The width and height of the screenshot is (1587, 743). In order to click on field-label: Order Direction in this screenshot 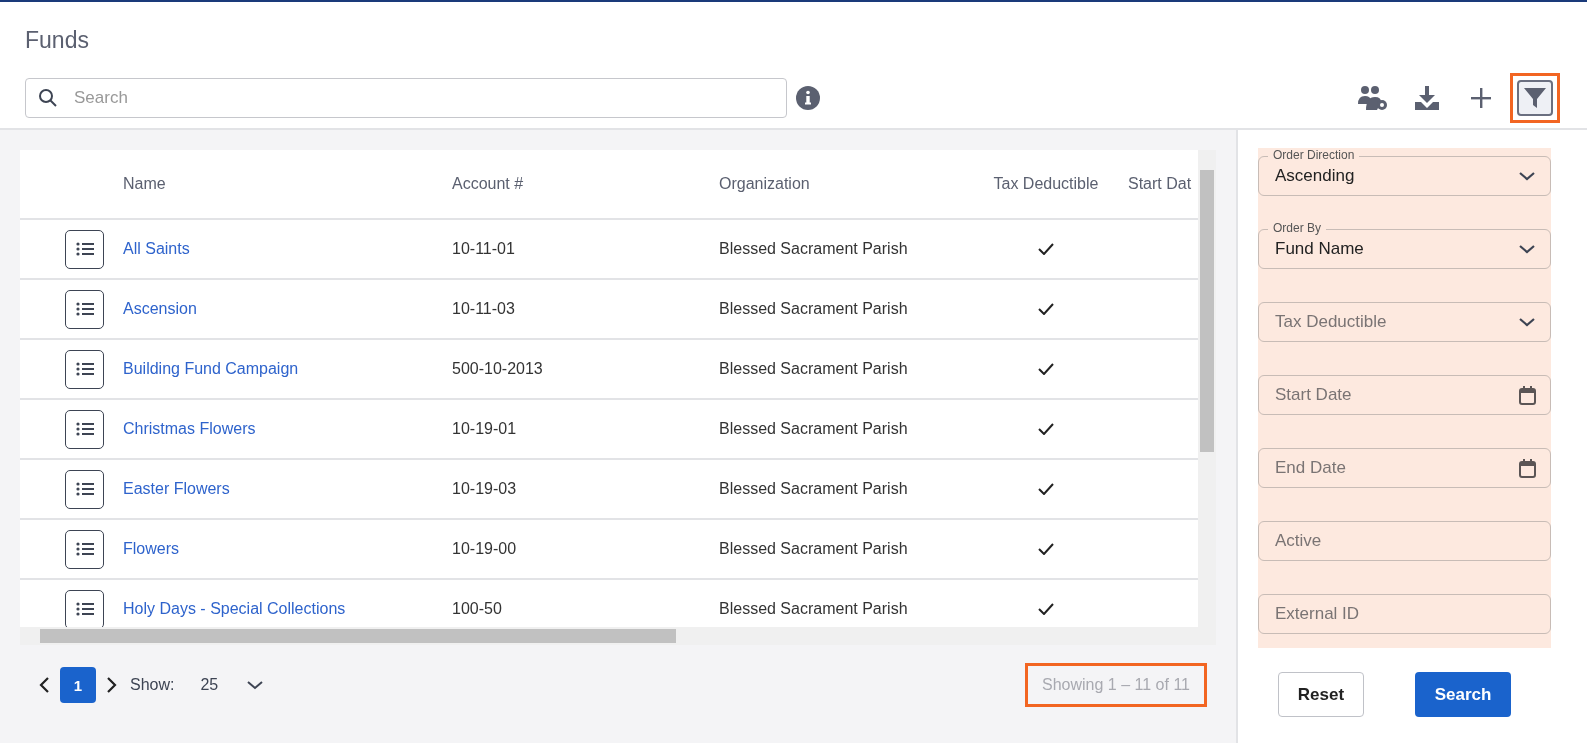, I will do `click(1314, 155)`.